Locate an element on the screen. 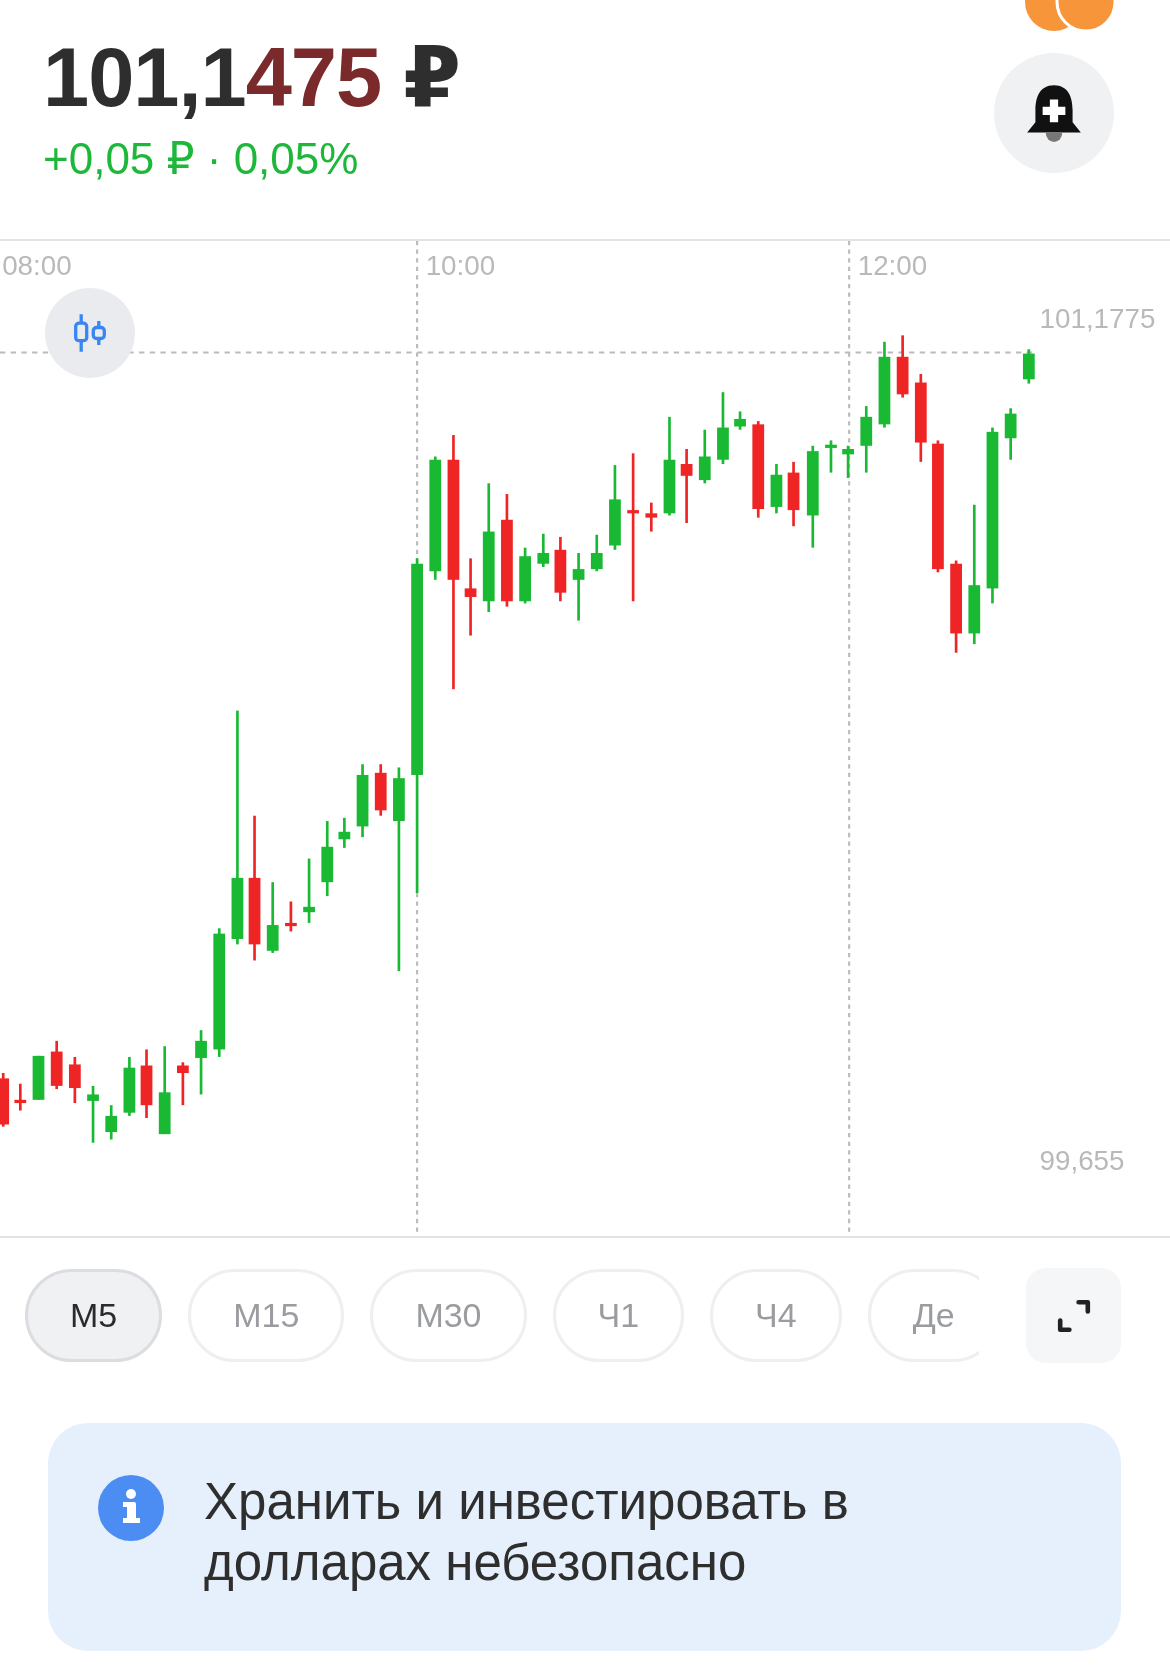 This screenshot has width=1170, height=1677. timeframe-tab: M5 is located at coordinates (94, 1315).